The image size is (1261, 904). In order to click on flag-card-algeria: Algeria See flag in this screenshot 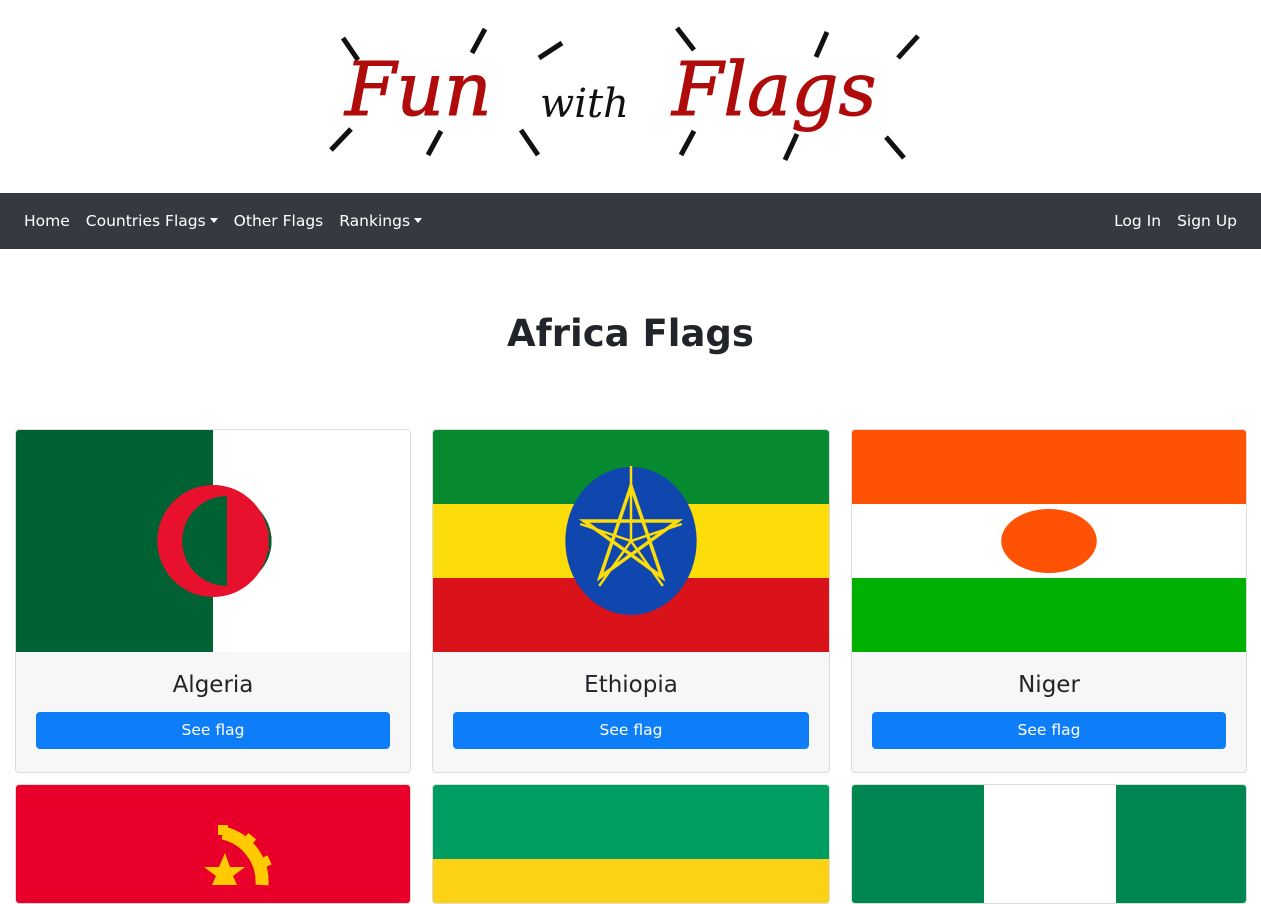, I will do `click(213, 601)`.